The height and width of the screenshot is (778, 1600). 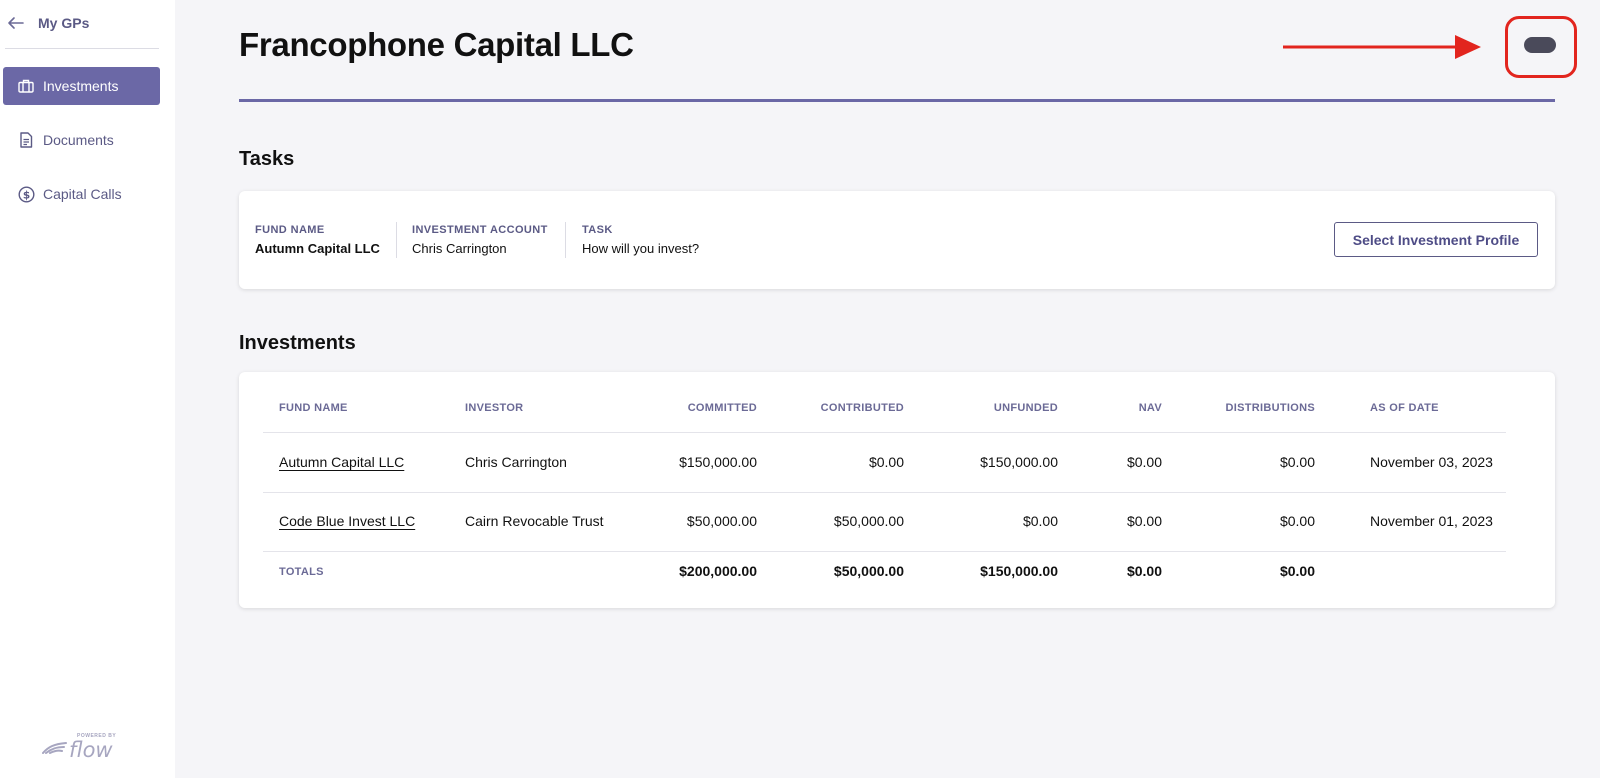 I want to click on committed-cell: $150,000.00, so click(x=718, y=462).